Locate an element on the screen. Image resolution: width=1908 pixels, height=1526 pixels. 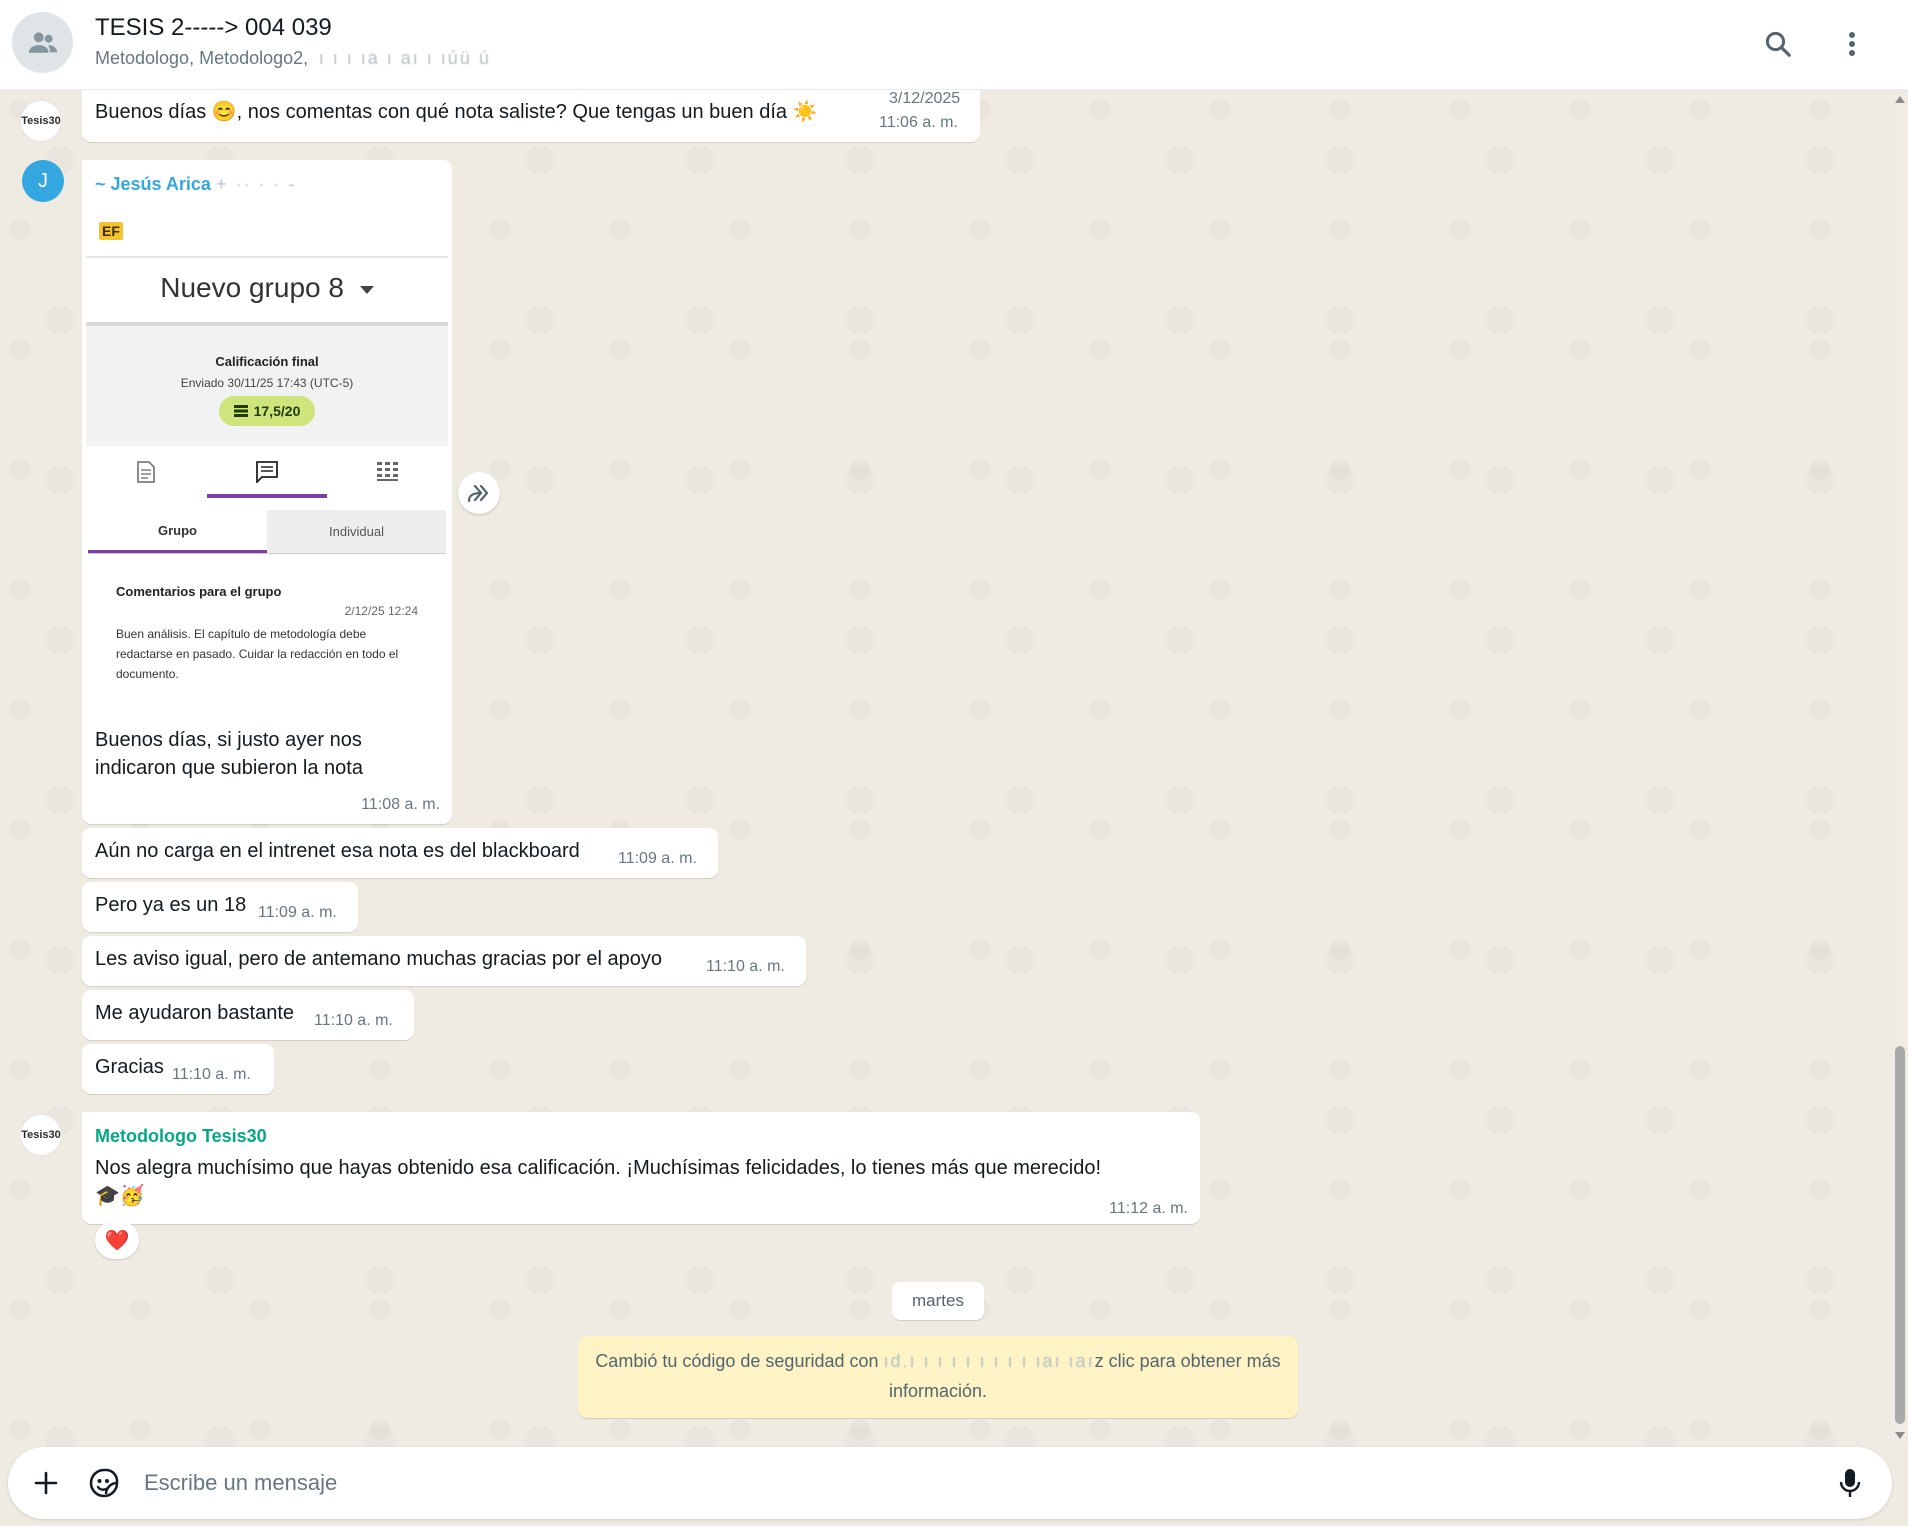
message-bubble: Me ayudaron bastante 11:10 a. m. is located at coordinates (248, 1015).